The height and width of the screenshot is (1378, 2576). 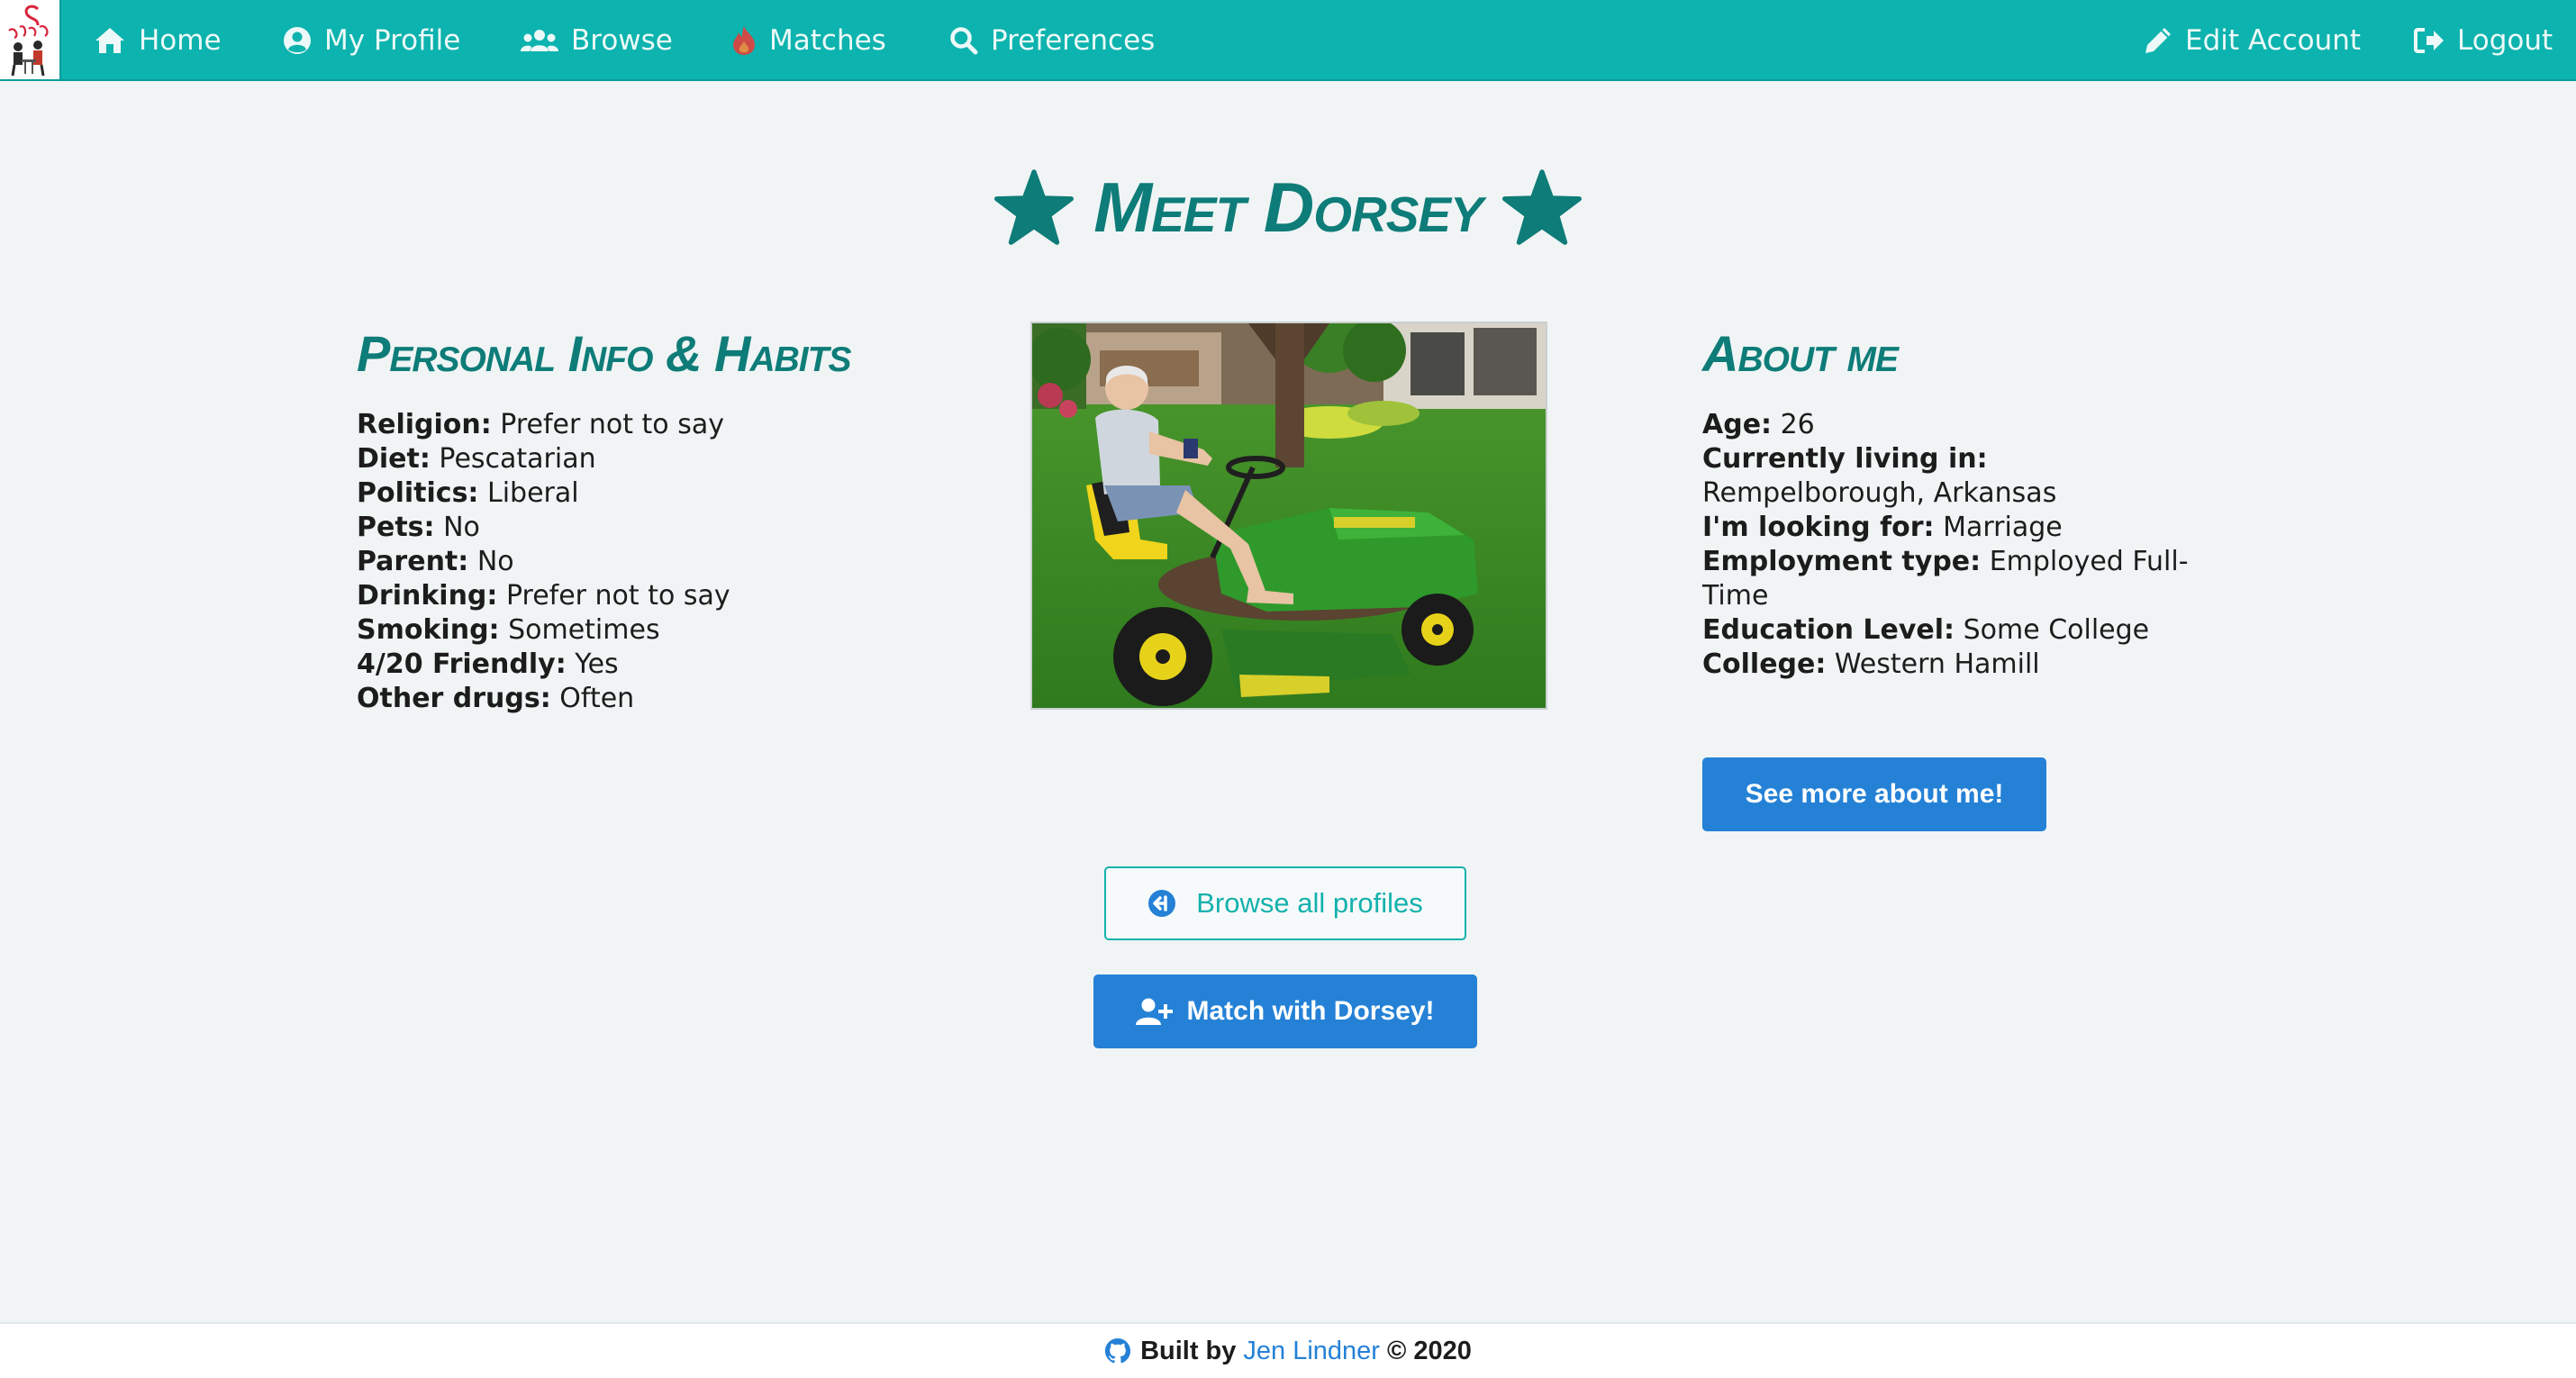 I want to click on match-button: Match with Dorsey!, so click(x=1285, y=1012).